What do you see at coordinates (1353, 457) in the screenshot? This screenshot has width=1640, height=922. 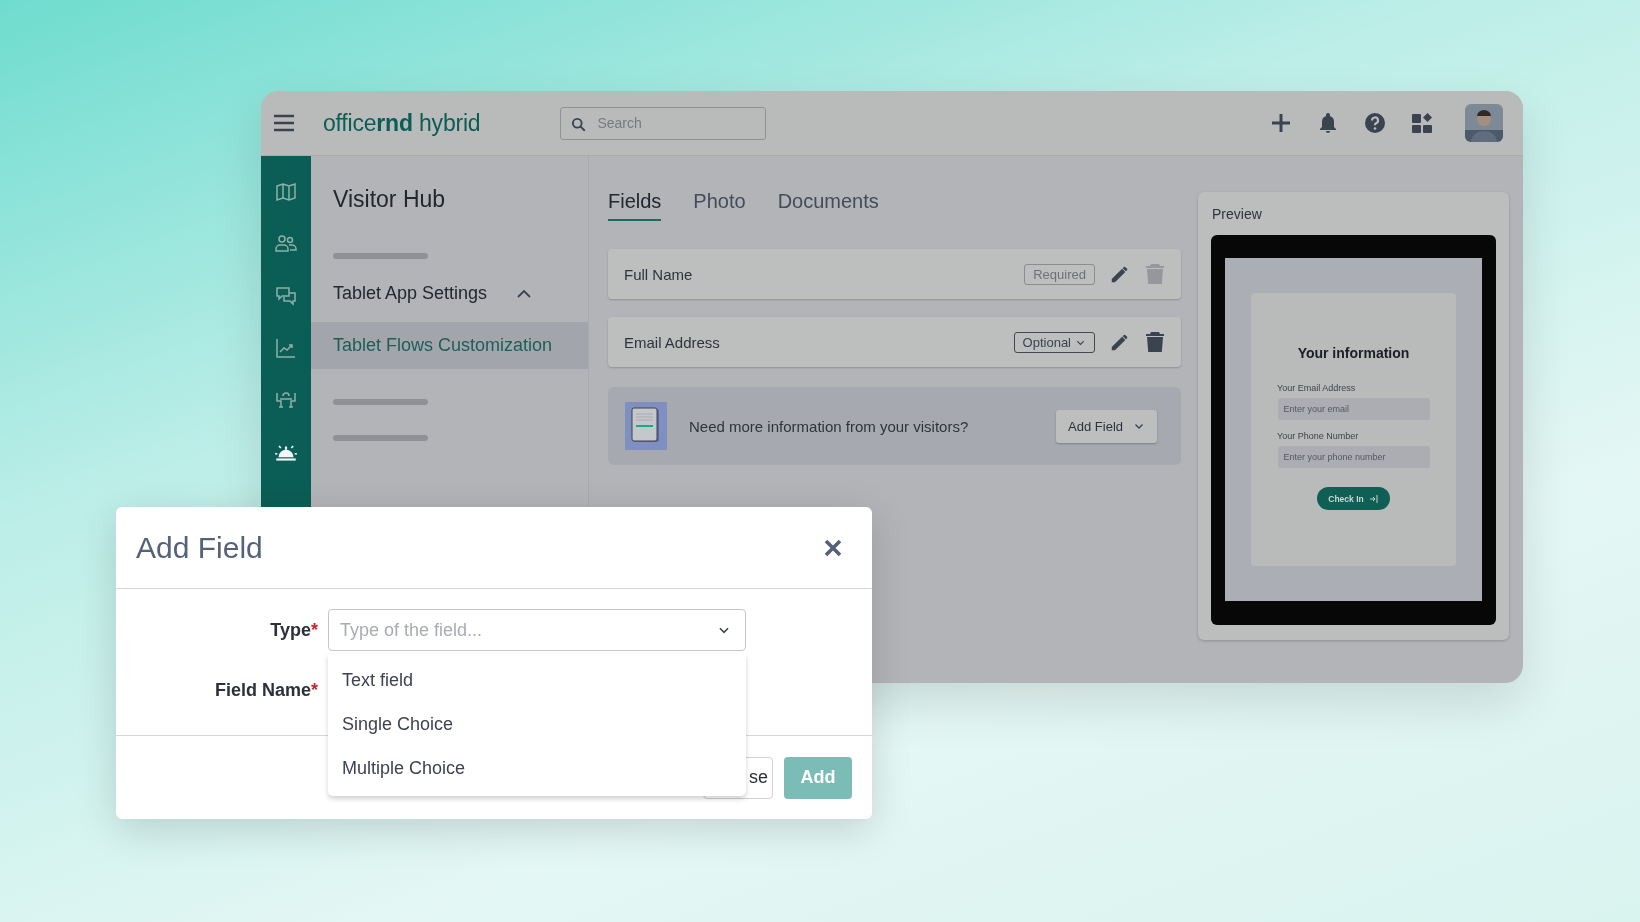 I see `input-field: Enter your phone number` at bounding box center [1353, 457].